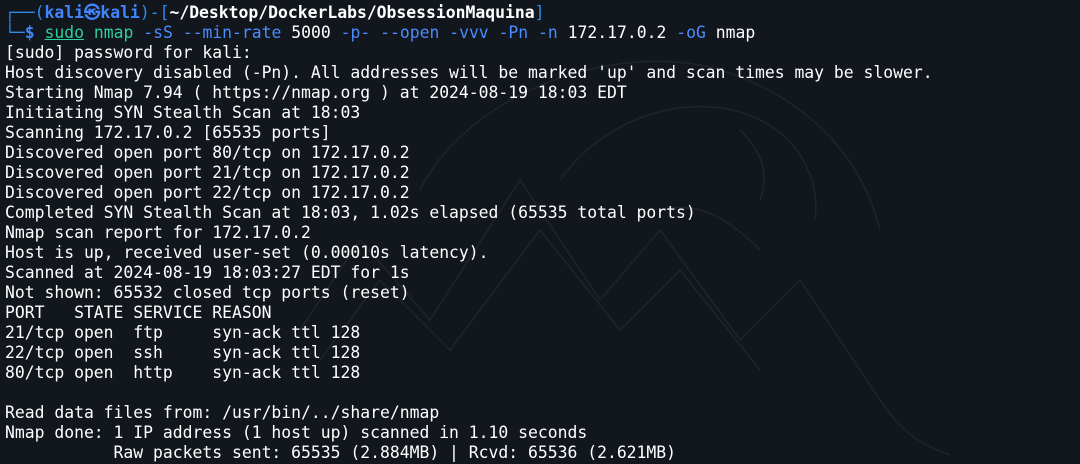  I want to click on prompt-corner-bottom: └─, so click(15, 32).